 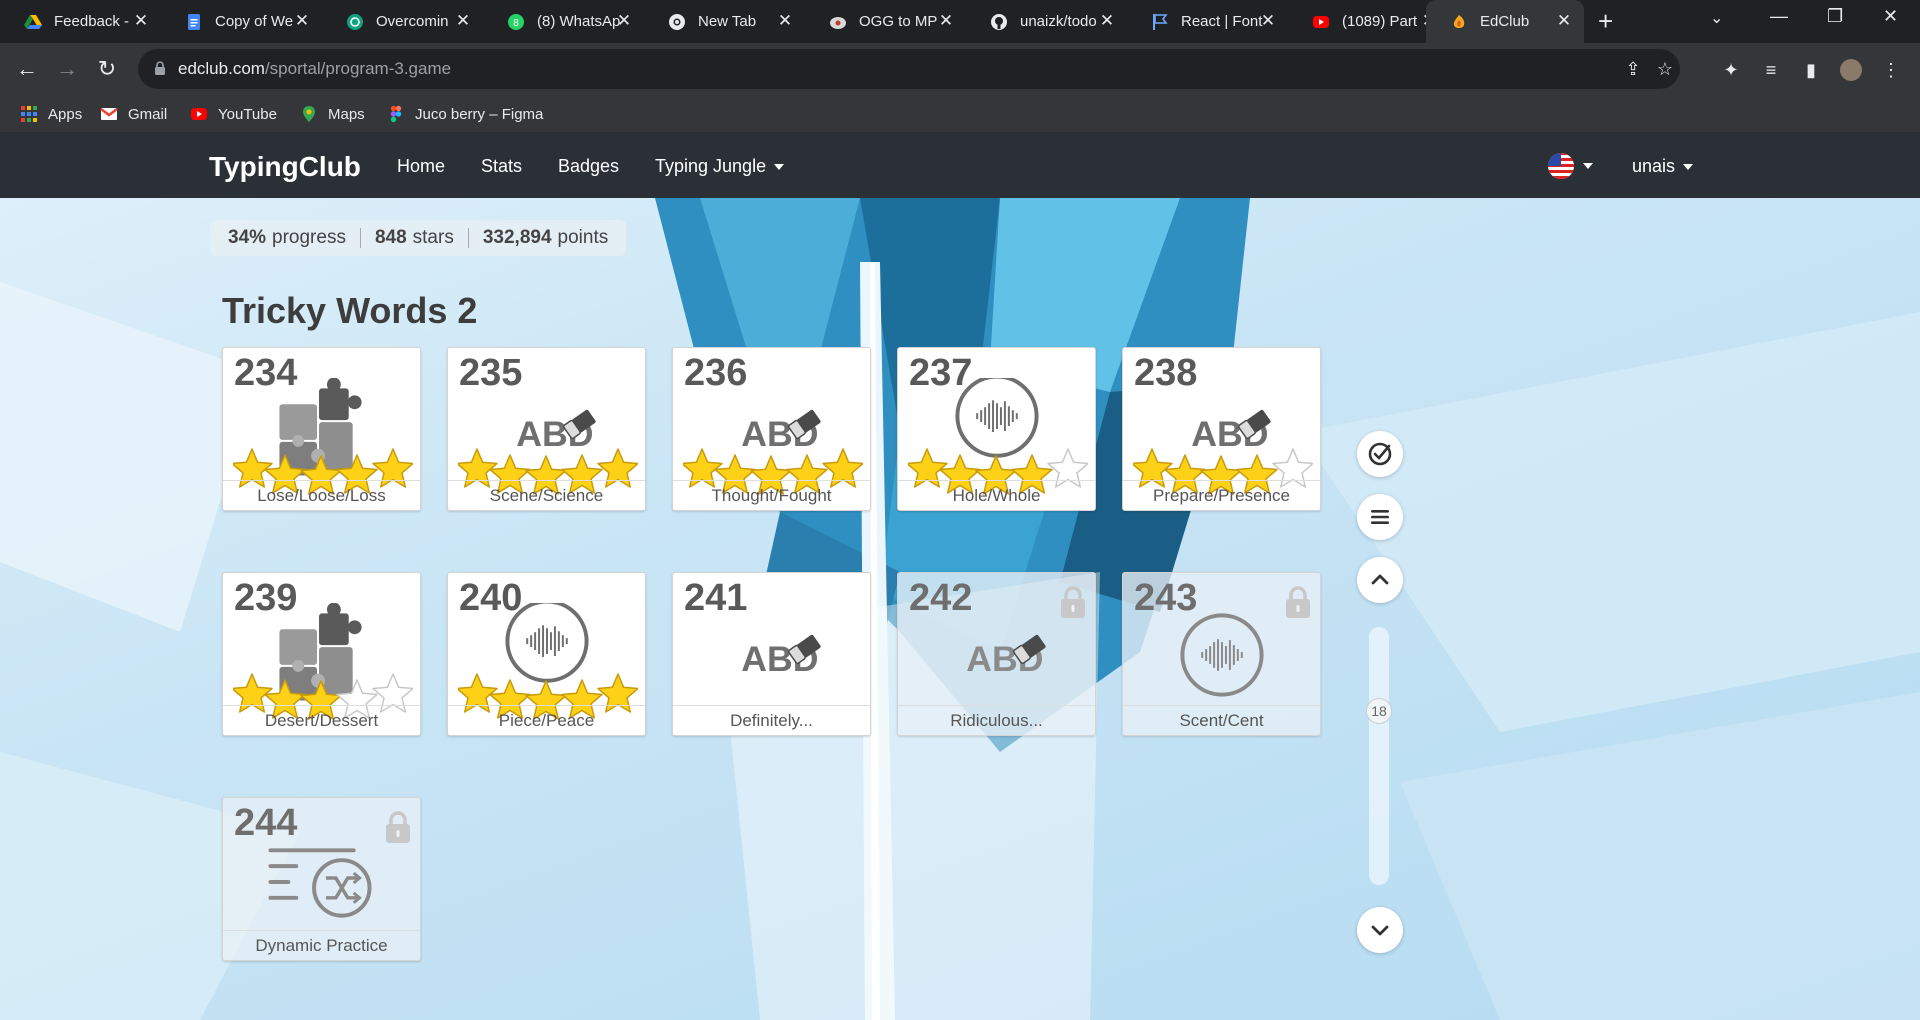 I want to click on browser-tab: OGG to MP ✕, so click(x=885, y=21).